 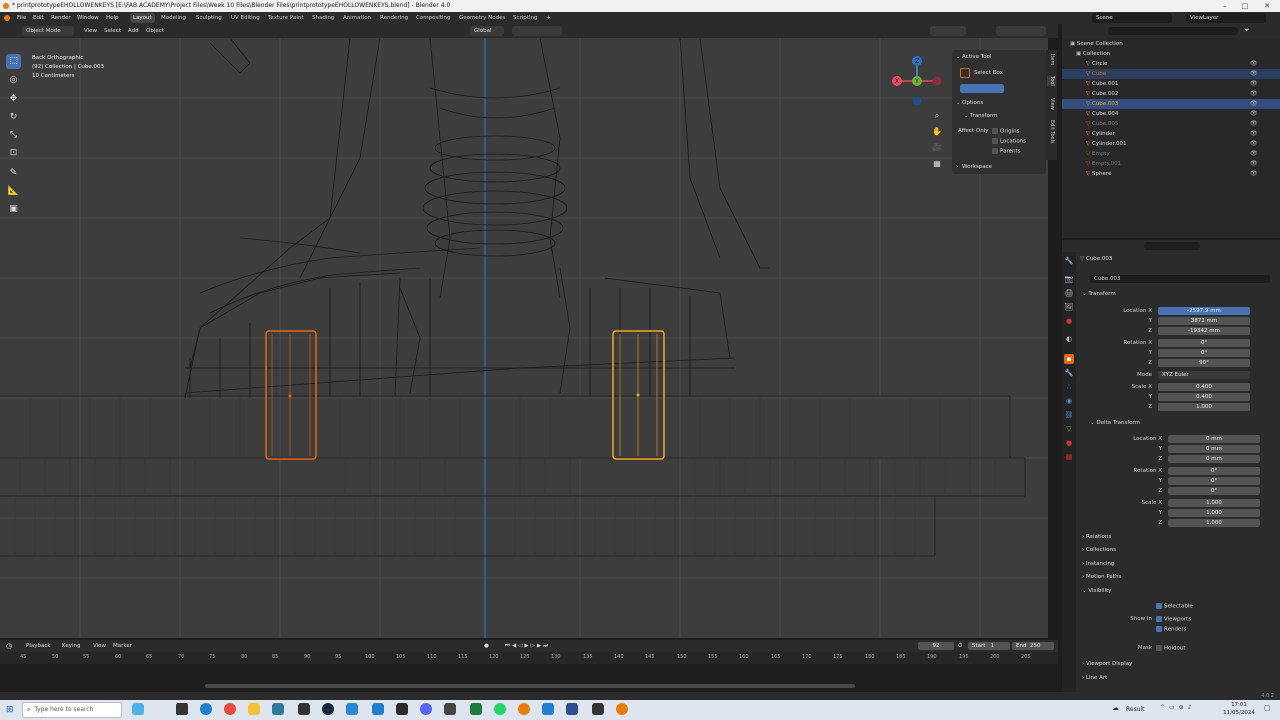 I want to click on blender-taskbar-icon, so click(x=622, y=709).